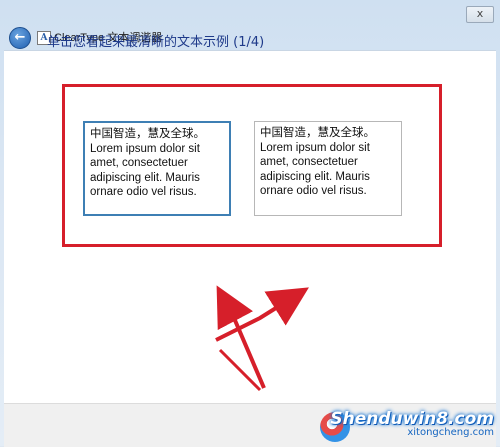 Image resolution: width=500 pixels, height=447 pixels. I want to click on annotation-arrows, so click(262, 338).